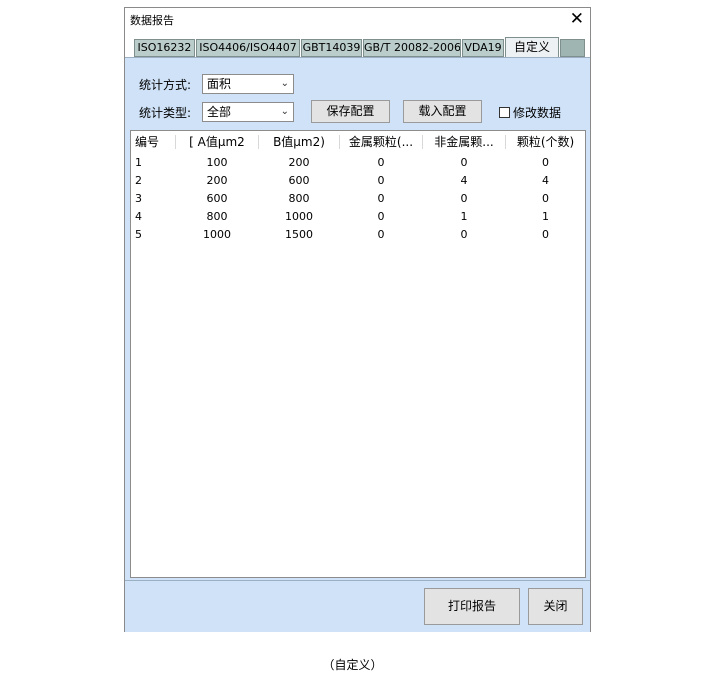 The image size is (705, 685). What do you see at coordinates (358, 199) in the screenshot?
I see `table-row: 3 600 800 0 0 0` at bounding box center [358, 199].